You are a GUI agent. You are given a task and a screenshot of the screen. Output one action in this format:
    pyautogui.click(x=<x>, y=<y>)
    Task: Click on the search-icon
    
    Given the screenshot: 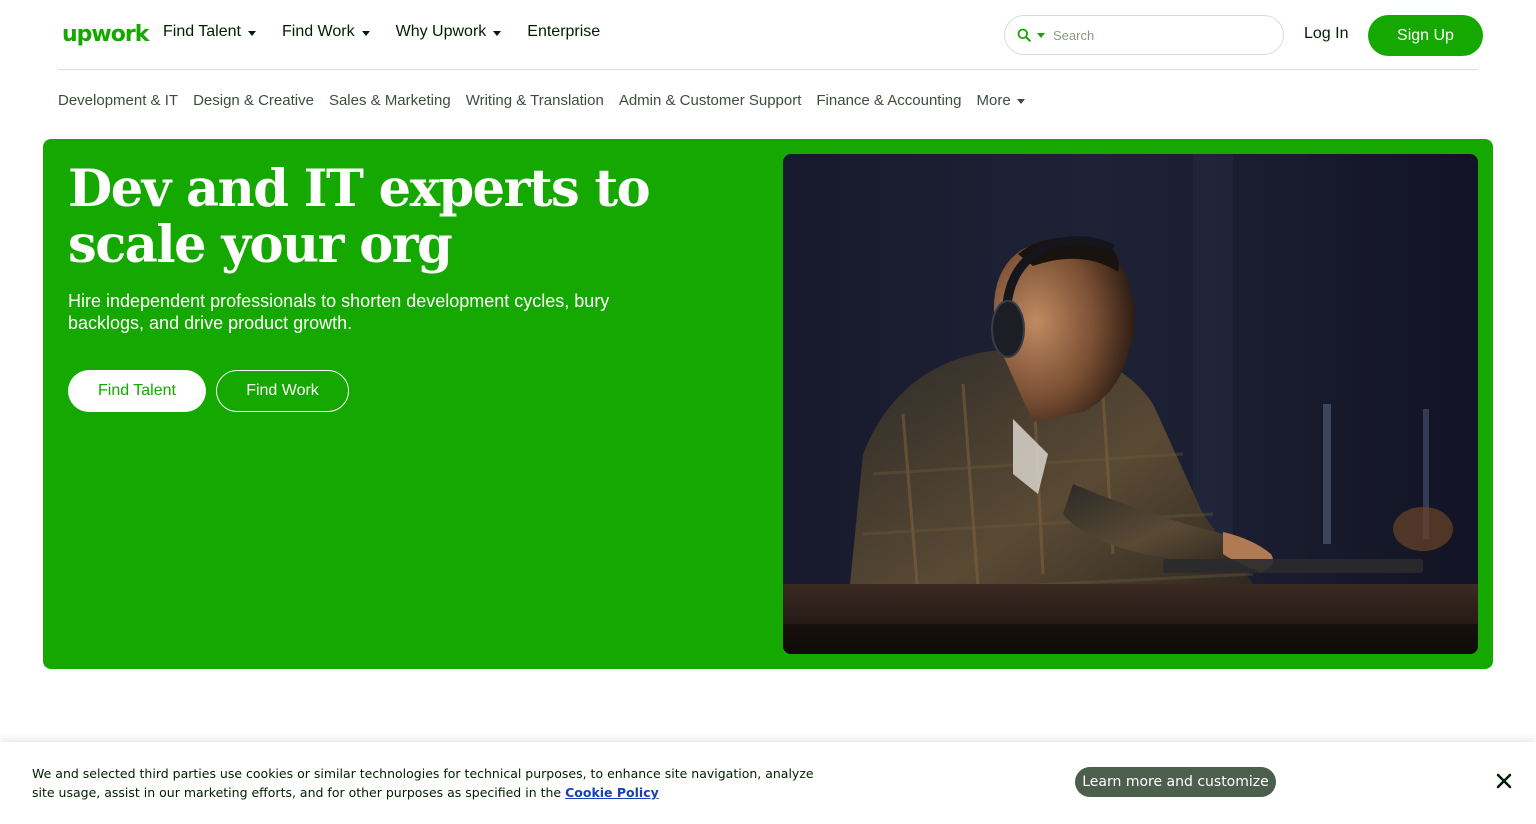 What is the action you would take?
    pyautogui.click(x=1024, y=35)
    